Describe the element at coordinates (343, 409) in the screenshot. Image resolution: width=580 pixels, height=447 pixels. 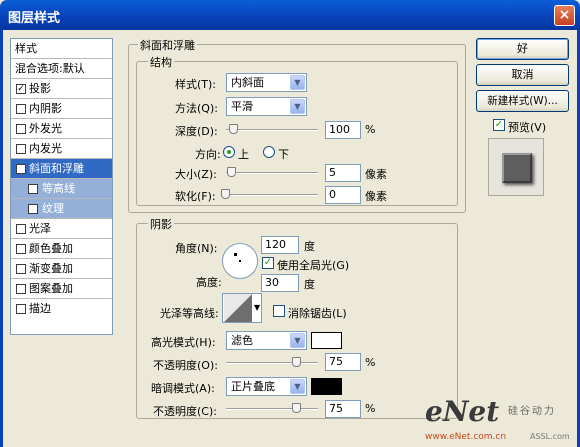
I see `shadow-opacity-input: 75` at that location.